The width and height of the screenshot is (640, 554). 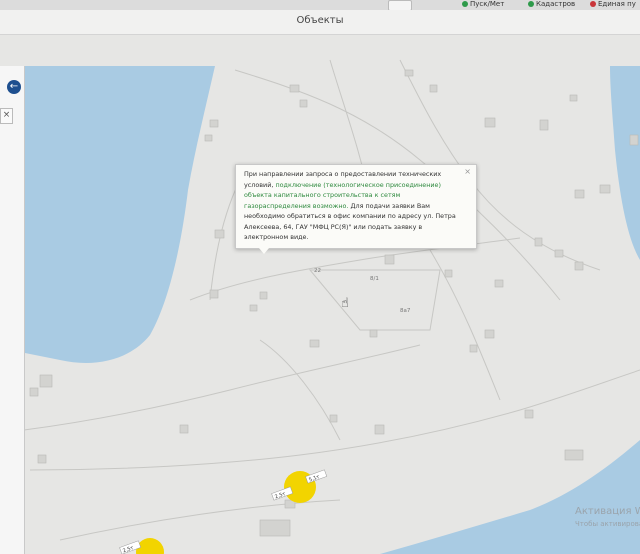 What do you see at coordinates (405, 311) in the screenshot?
I see `parcel-label: 8а7` at bounding box center [405, 311].